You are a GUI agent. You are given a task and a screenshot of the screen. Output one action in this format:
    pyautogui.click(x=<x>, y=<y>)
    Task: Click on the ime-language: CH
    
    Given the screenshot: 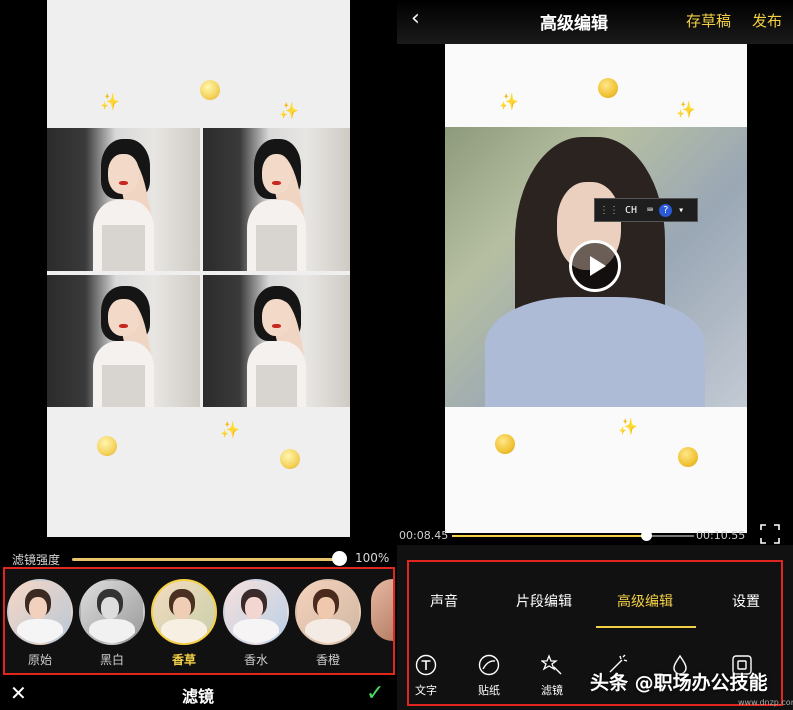 What is the action you would take?
    pyautogui.click(x=631, y=210)
    